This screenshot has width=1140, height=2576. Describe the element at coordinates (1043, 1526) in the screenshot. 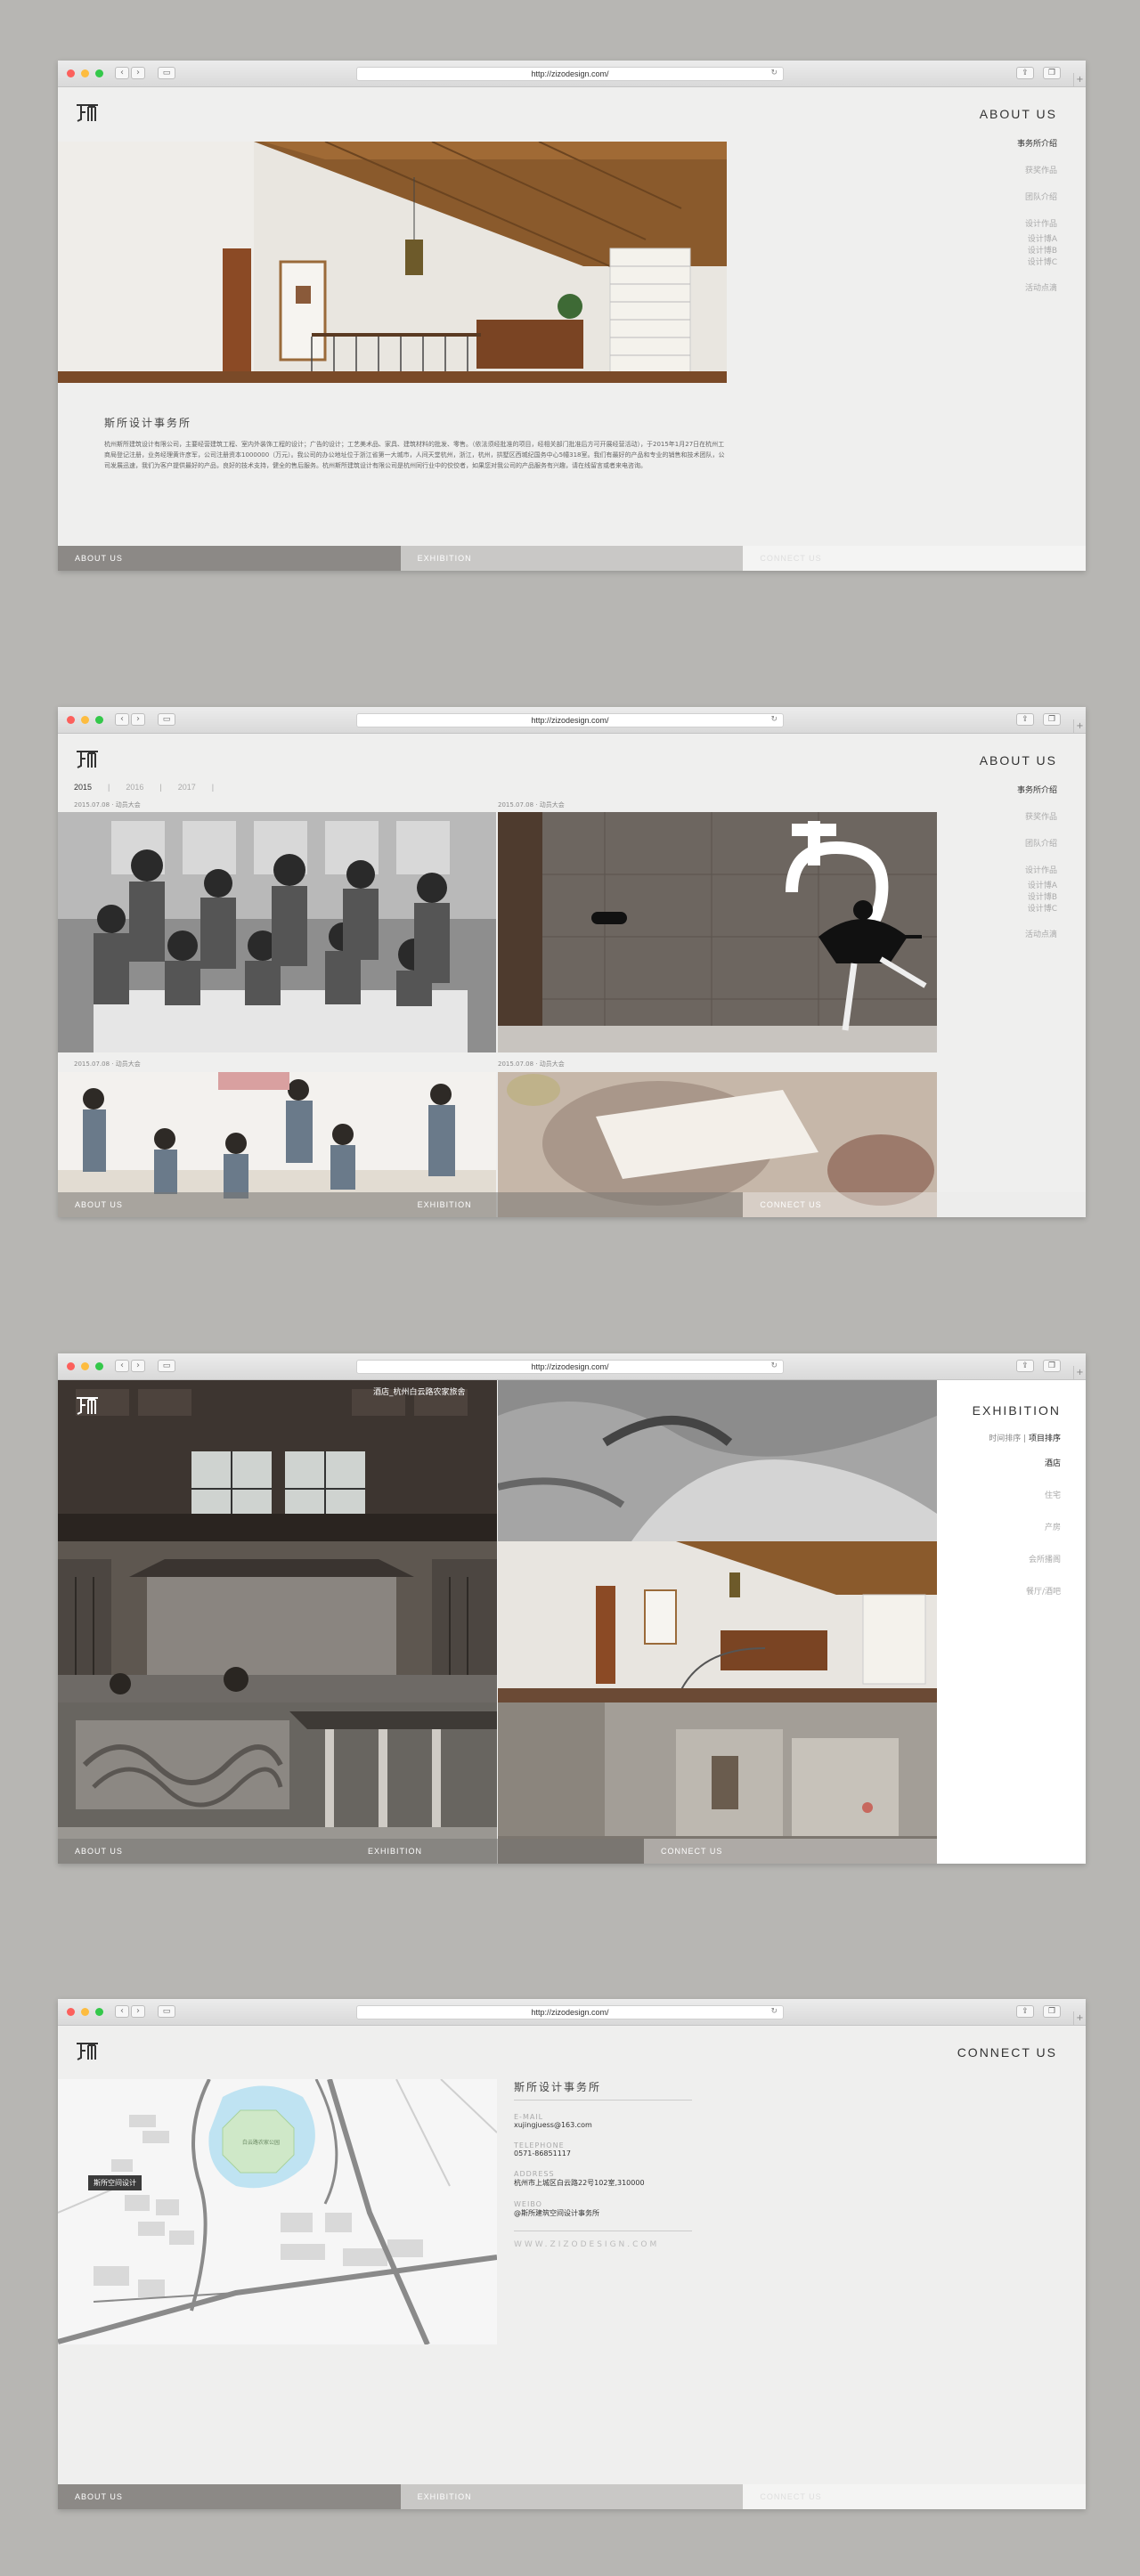

I see `category-maternity: 产房` at that location.